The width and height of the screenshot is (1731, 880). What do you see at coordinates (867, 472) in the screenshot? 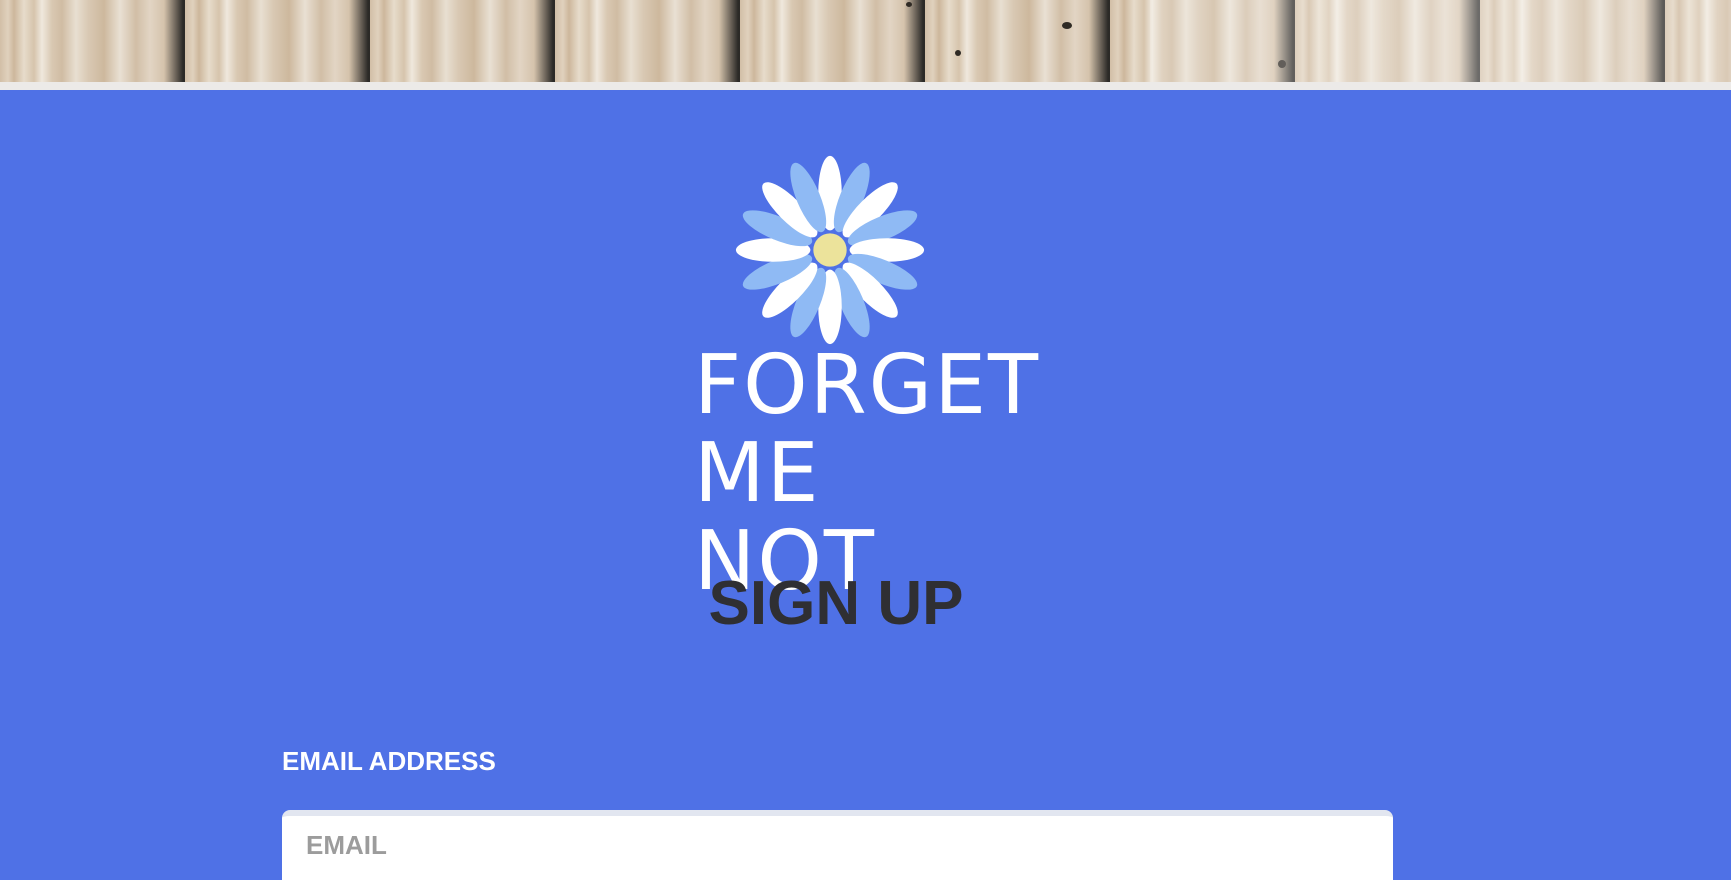
I see `brand-name: FORGET ME NOT` at bounding box center [867, 472].